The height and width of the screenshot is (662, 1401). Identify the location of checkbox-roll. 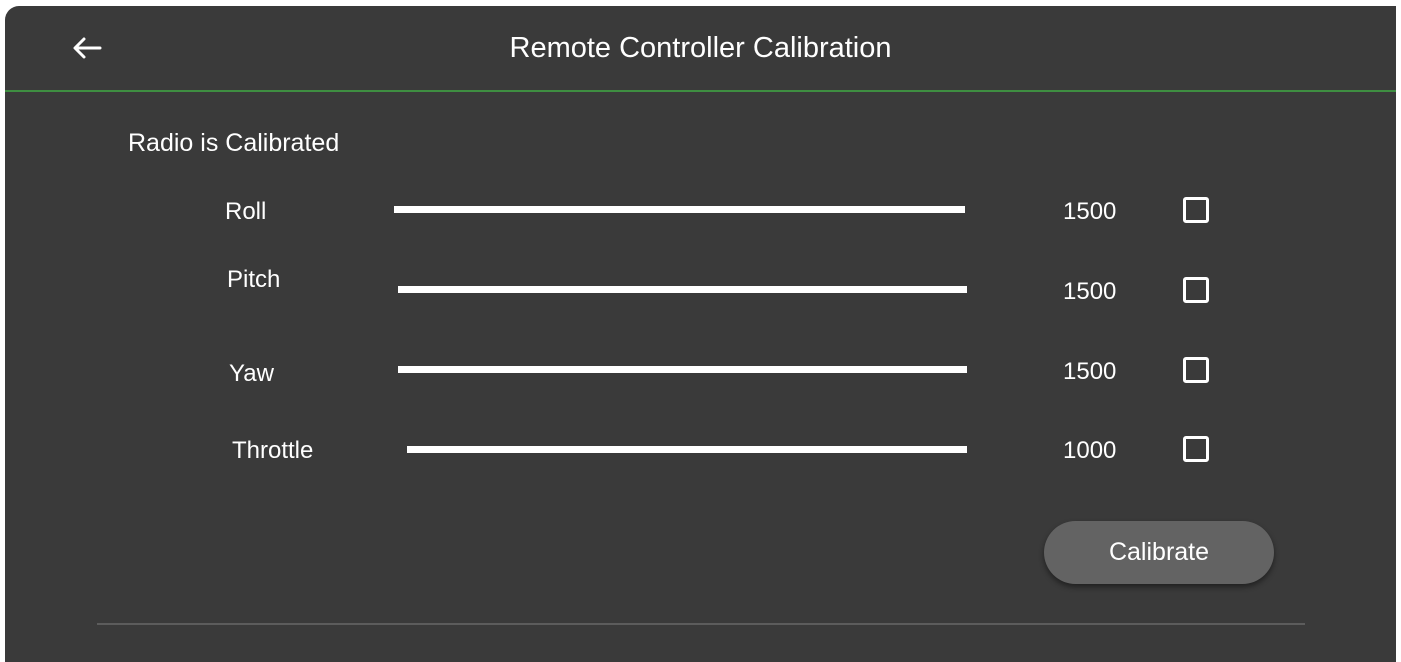
(1196, 210).